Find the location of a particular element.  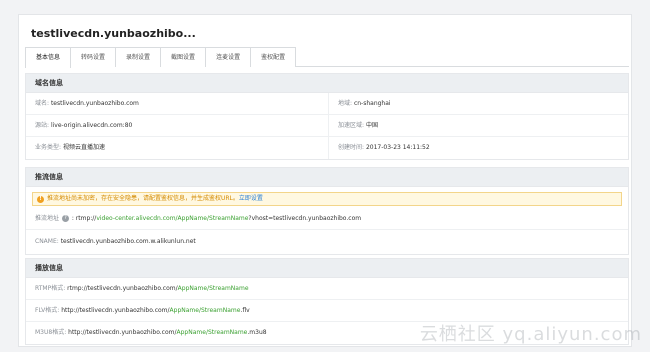

warning-icon: ! is located at coordinates (40, 199).